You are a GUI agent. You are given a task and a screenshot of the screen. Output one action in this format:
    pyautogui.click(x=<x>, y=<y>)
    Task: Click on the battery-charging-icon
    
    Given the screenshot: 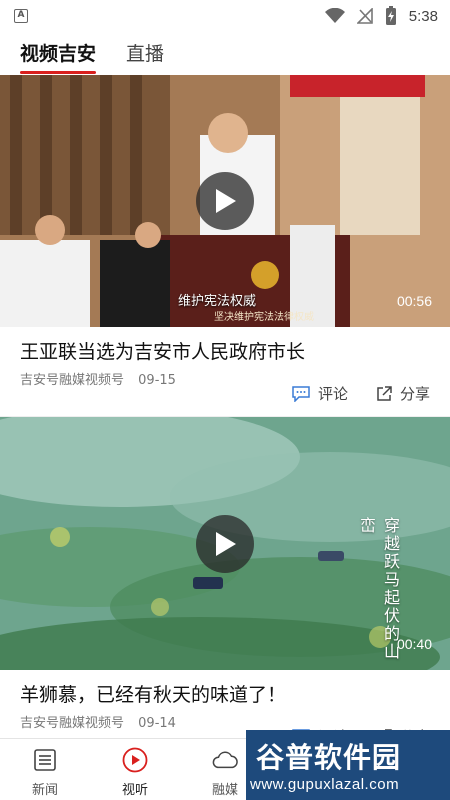 What is the action you would take?
    pyautogui.click(x=390, y=15)
    